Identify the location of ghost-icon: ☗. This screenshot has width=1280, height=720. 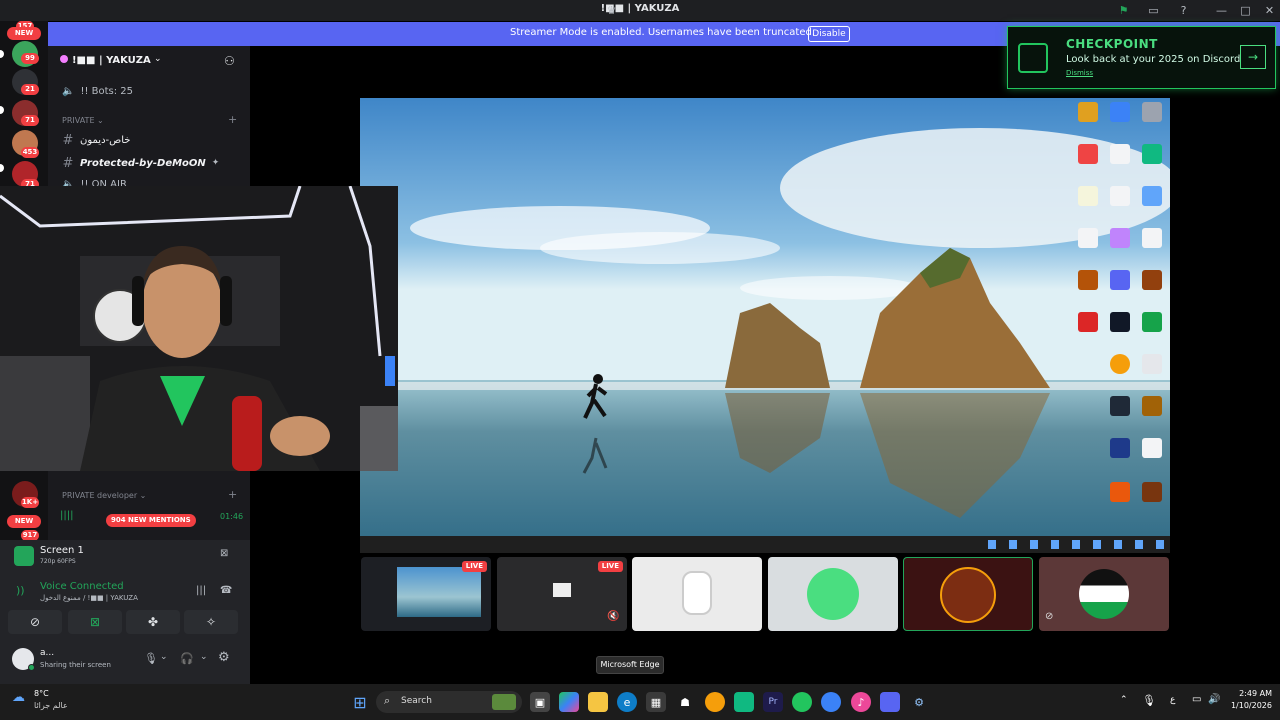
(685, 702).